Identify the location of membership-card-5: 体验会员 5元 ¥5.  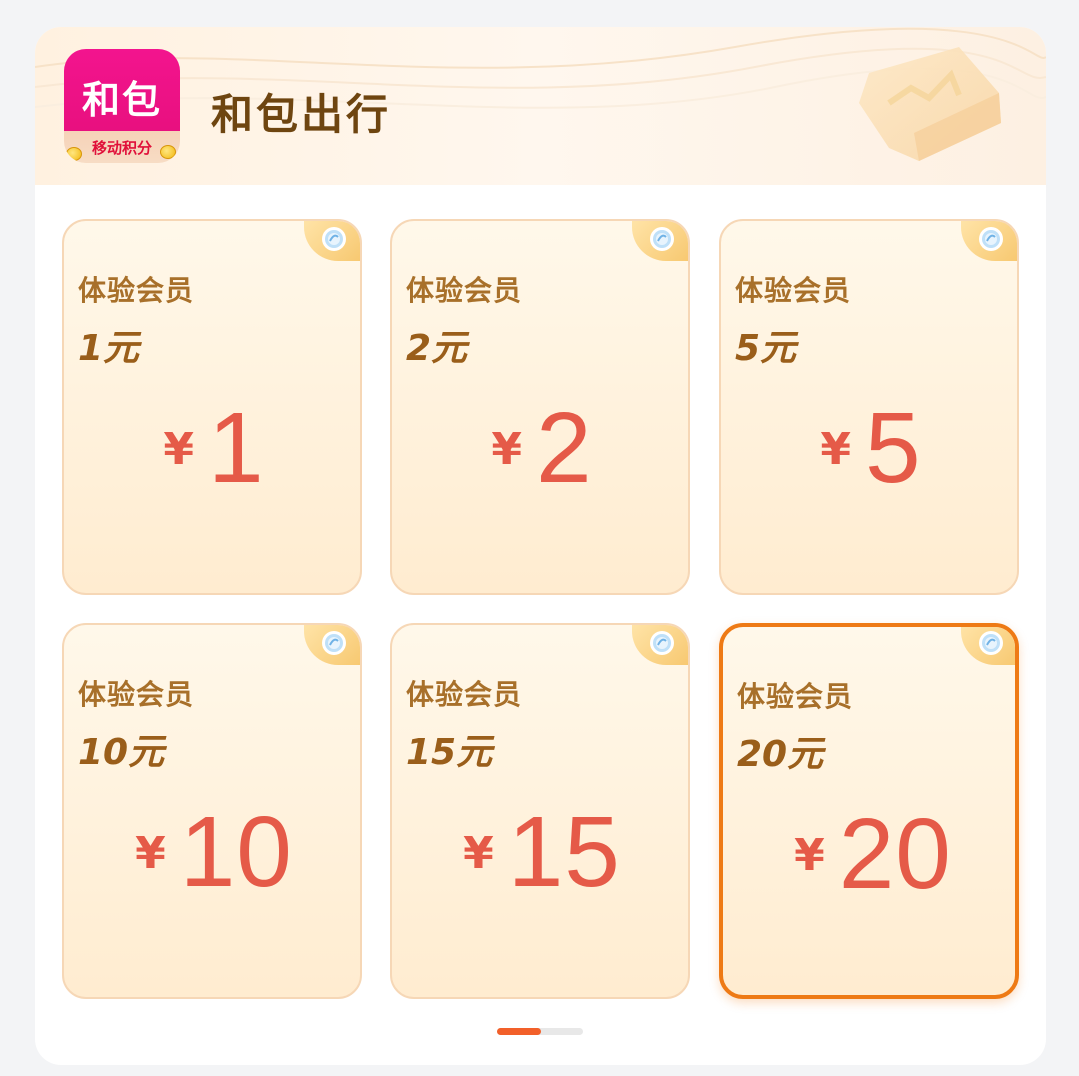
(869, 407).